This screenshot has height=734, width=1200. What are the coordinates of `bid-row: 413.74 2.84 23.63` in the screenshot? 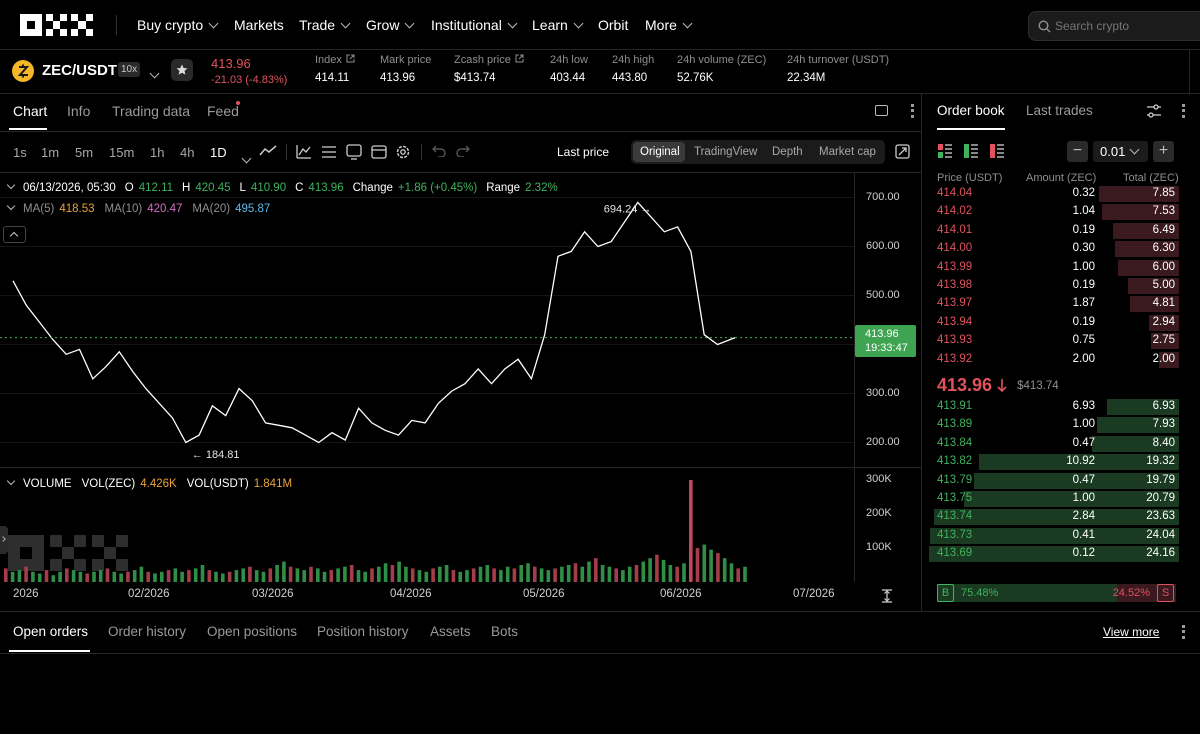 It's located at (1054, 517).